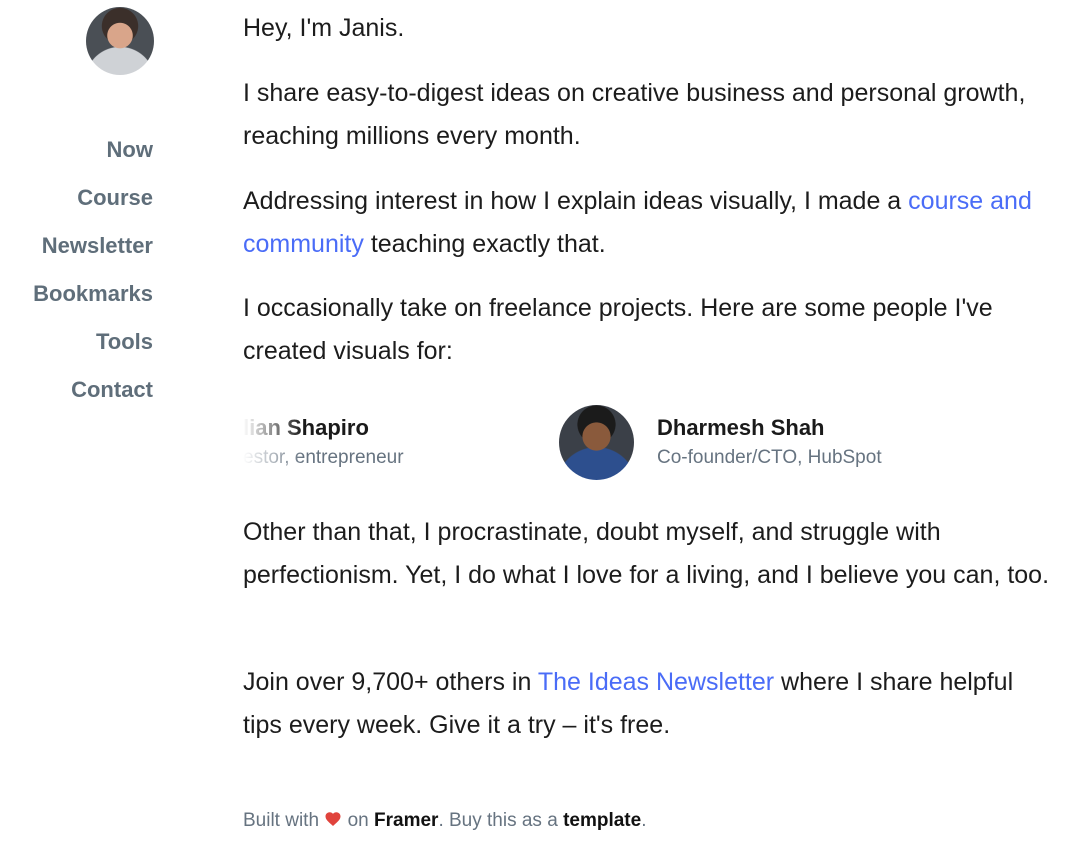 This screenshot has height=861, width=1080. Describe the element at coordinates (93, 350) in the screenshot. I see `nav-item-tools: Tools` at that location.